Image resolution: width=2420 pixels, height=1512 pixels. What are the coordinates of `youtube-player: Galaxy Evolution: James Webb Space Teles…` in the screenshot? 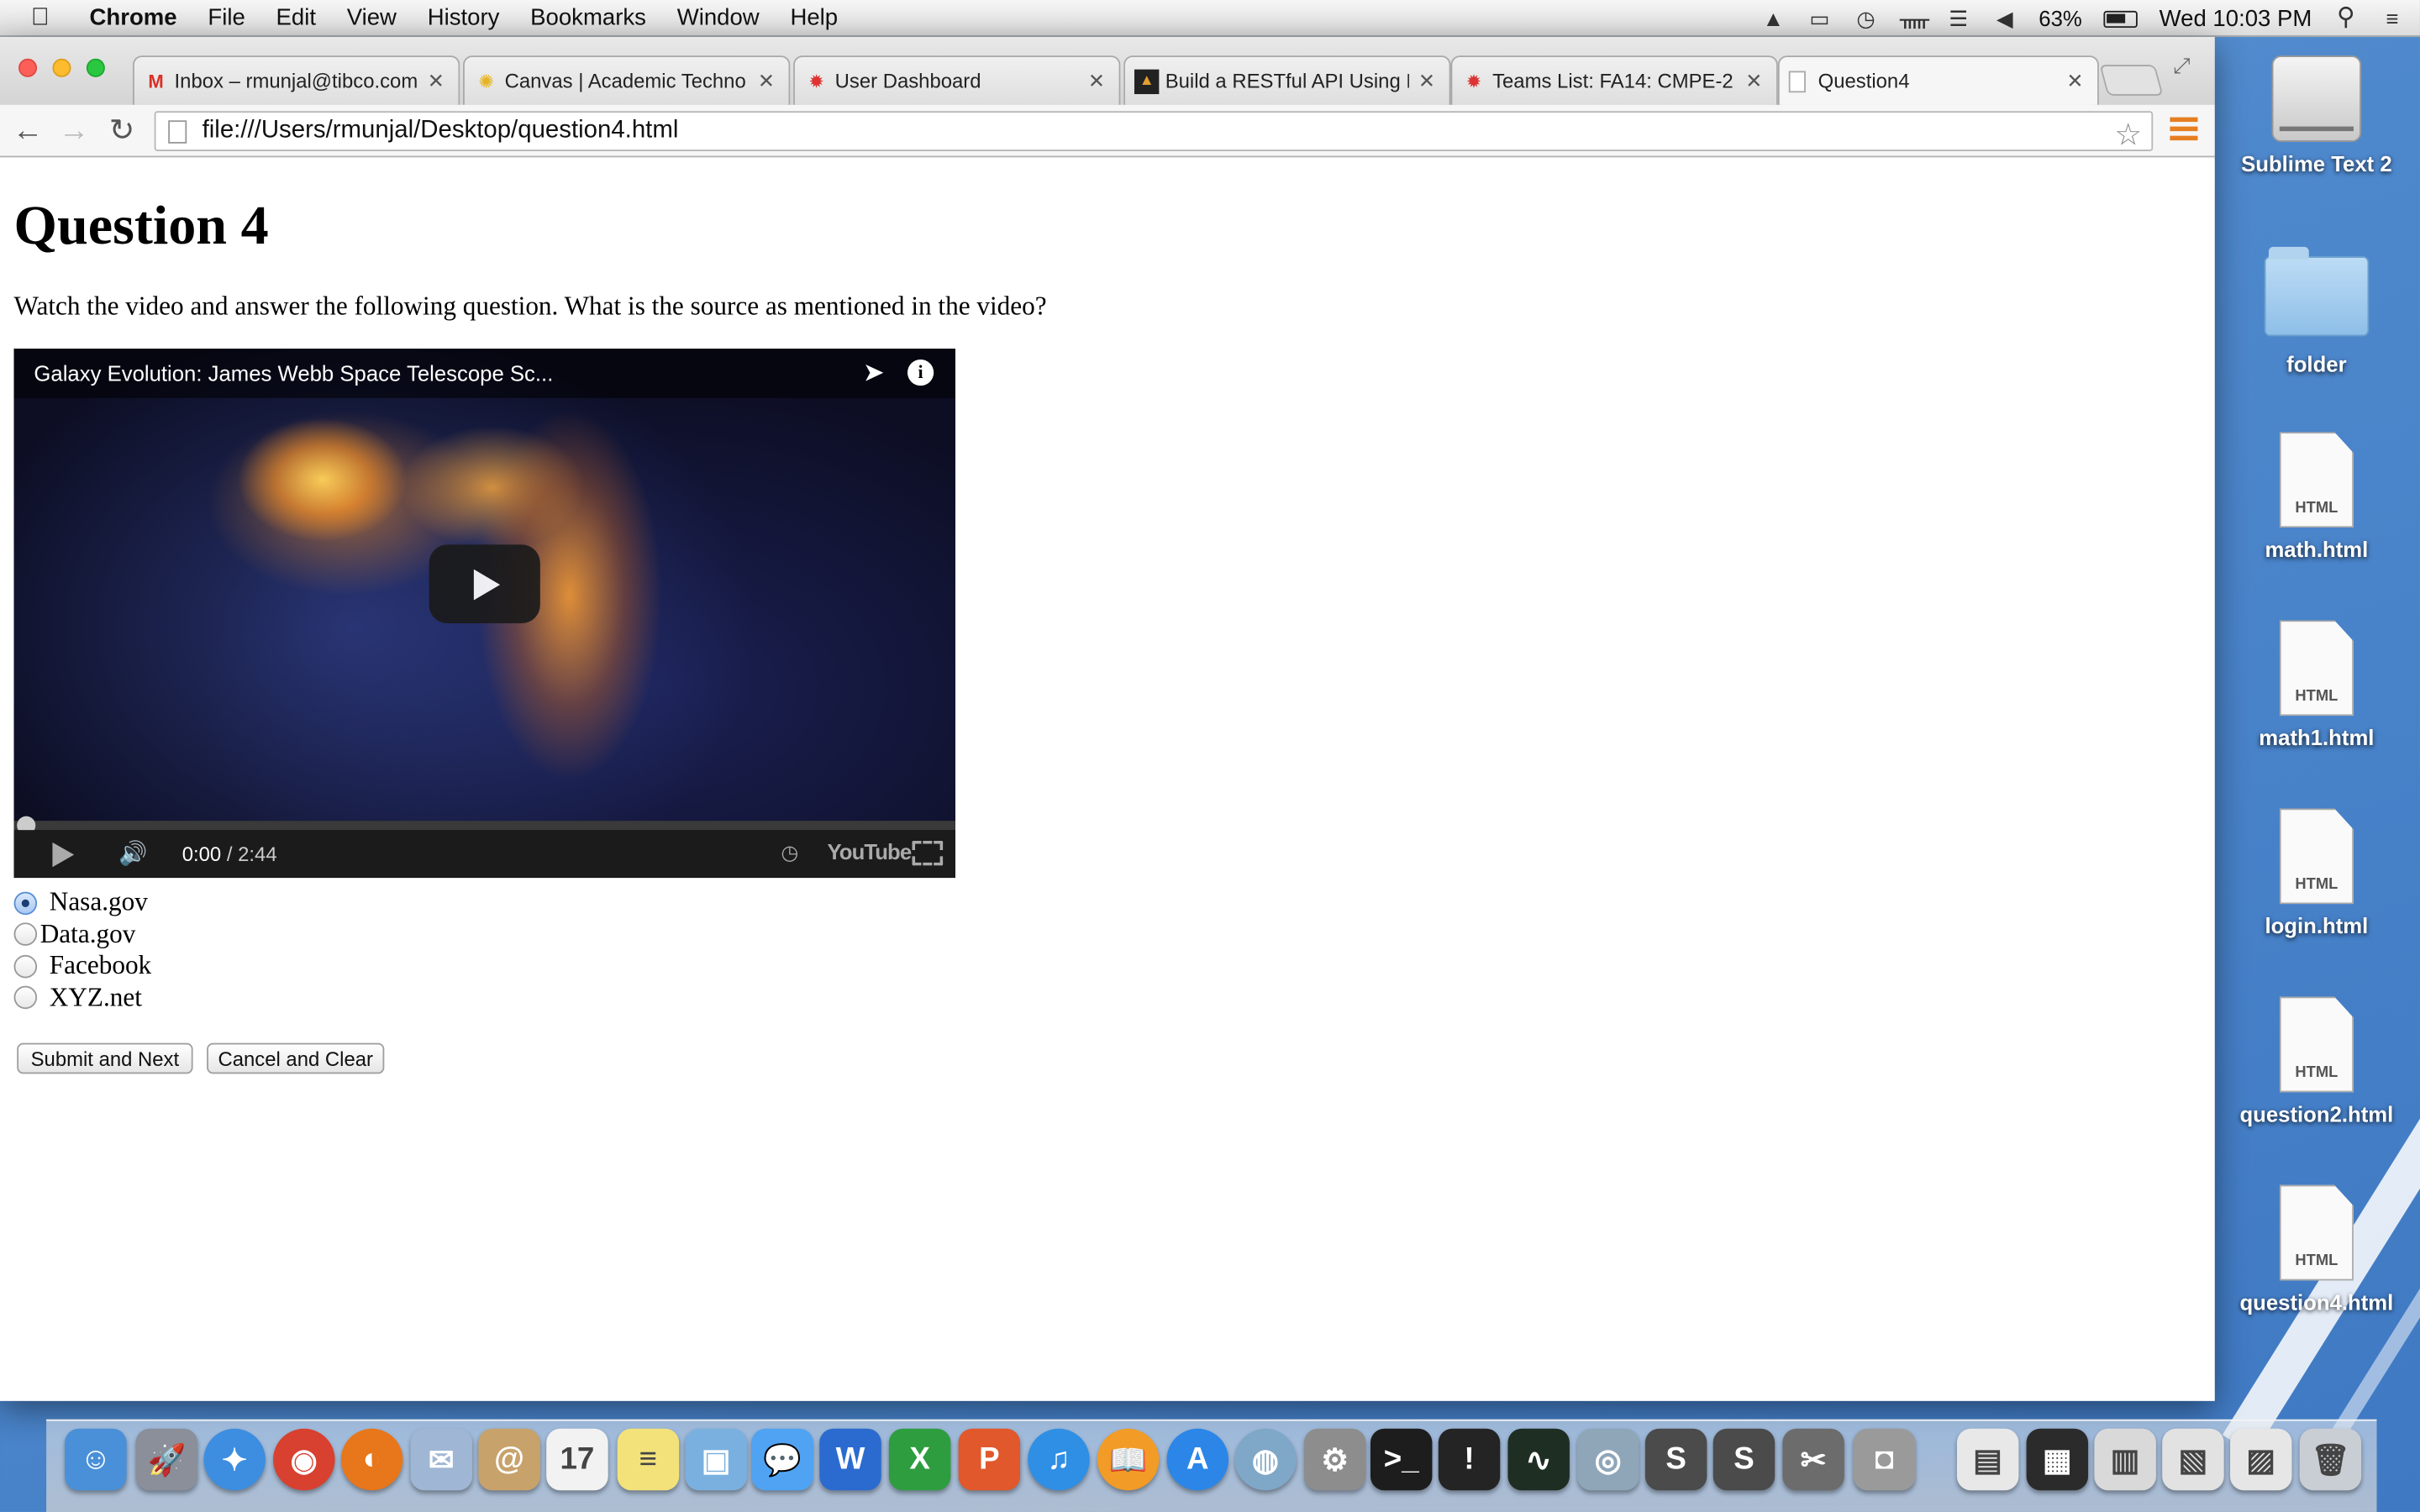 It's located at (484, 614).